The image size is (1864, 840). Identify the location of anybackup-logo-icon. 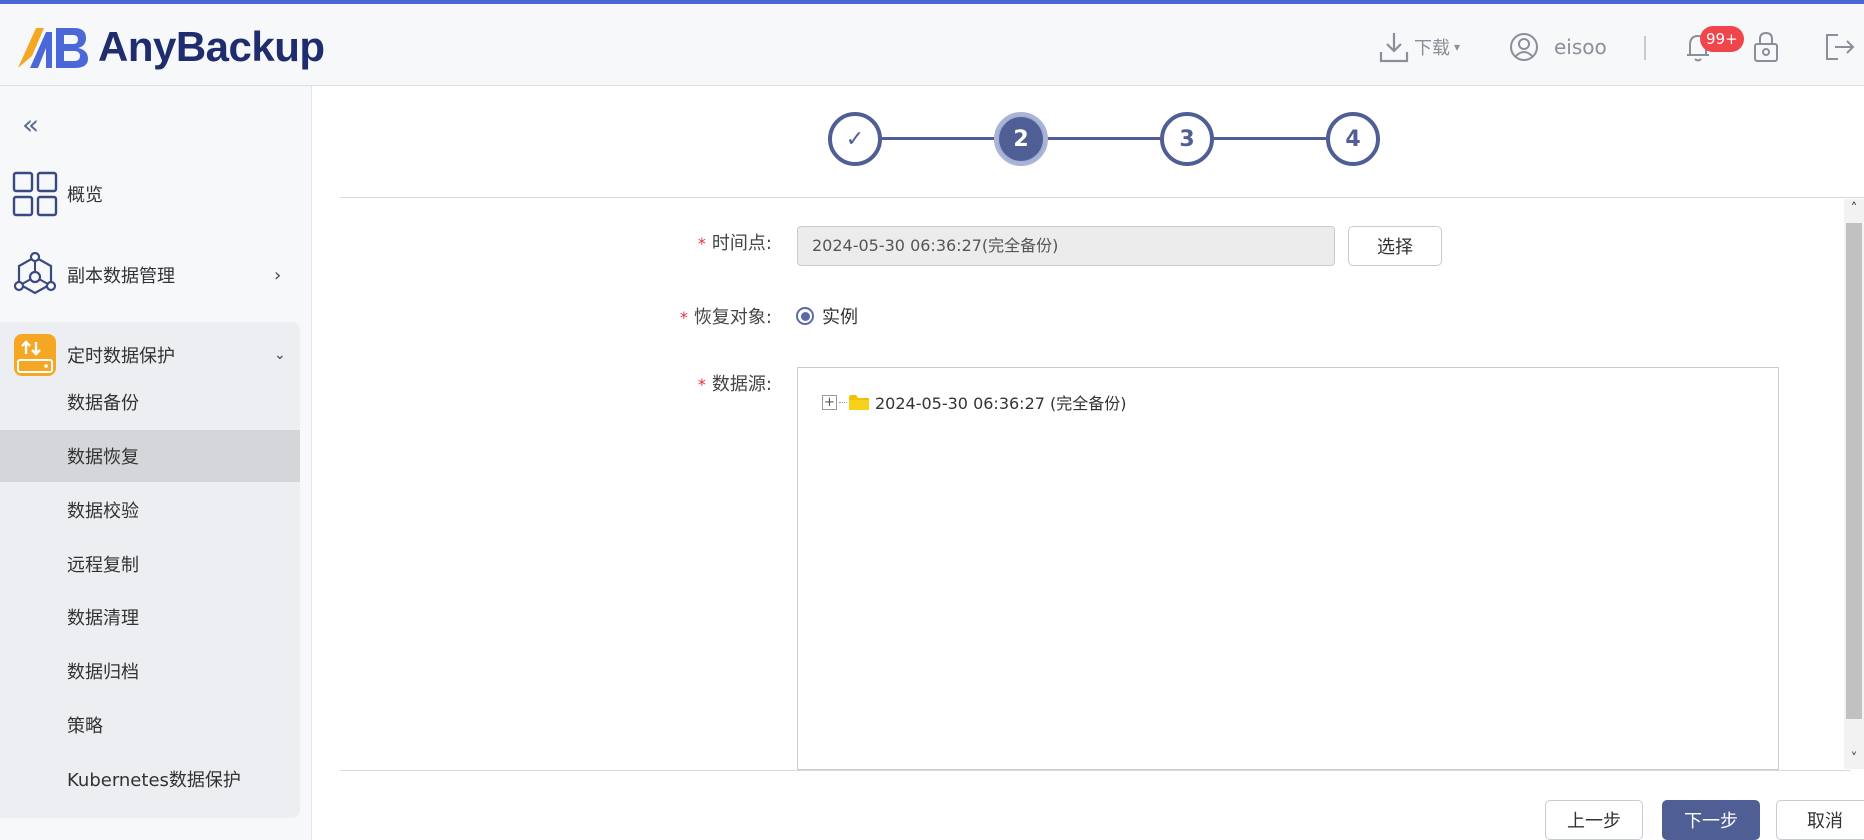
(53, 48).